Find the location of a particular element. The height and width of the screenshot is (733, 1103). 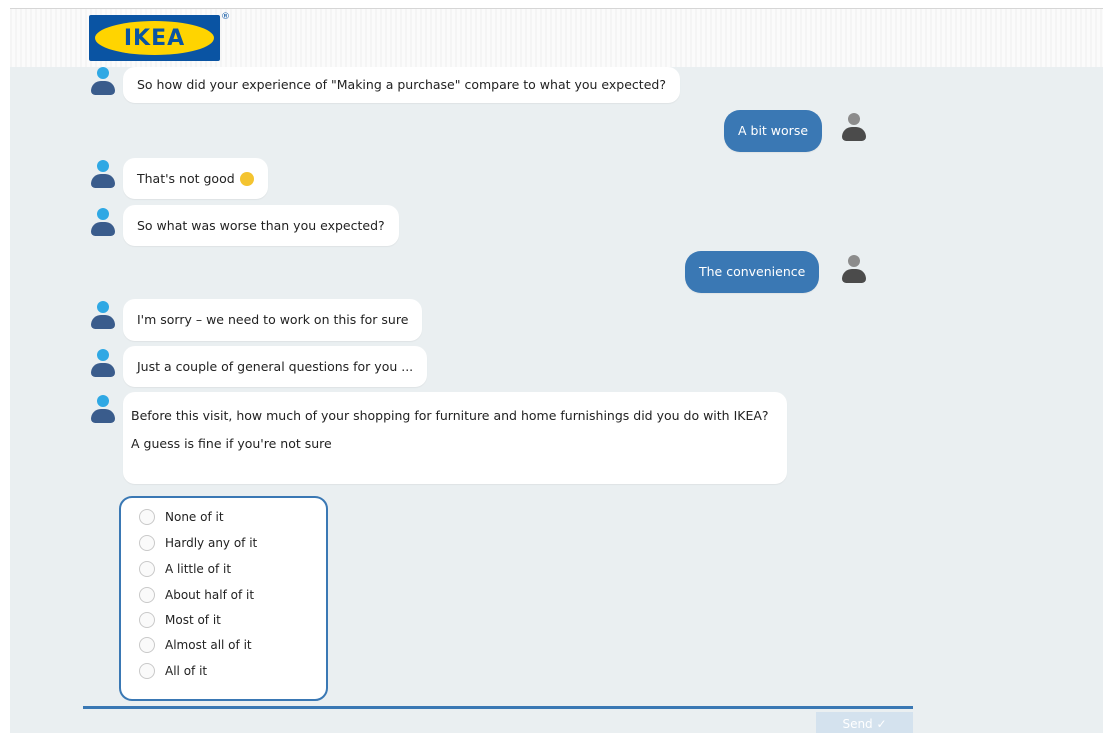

ikea-logo: IKEA is located at coordinates (154, 38).